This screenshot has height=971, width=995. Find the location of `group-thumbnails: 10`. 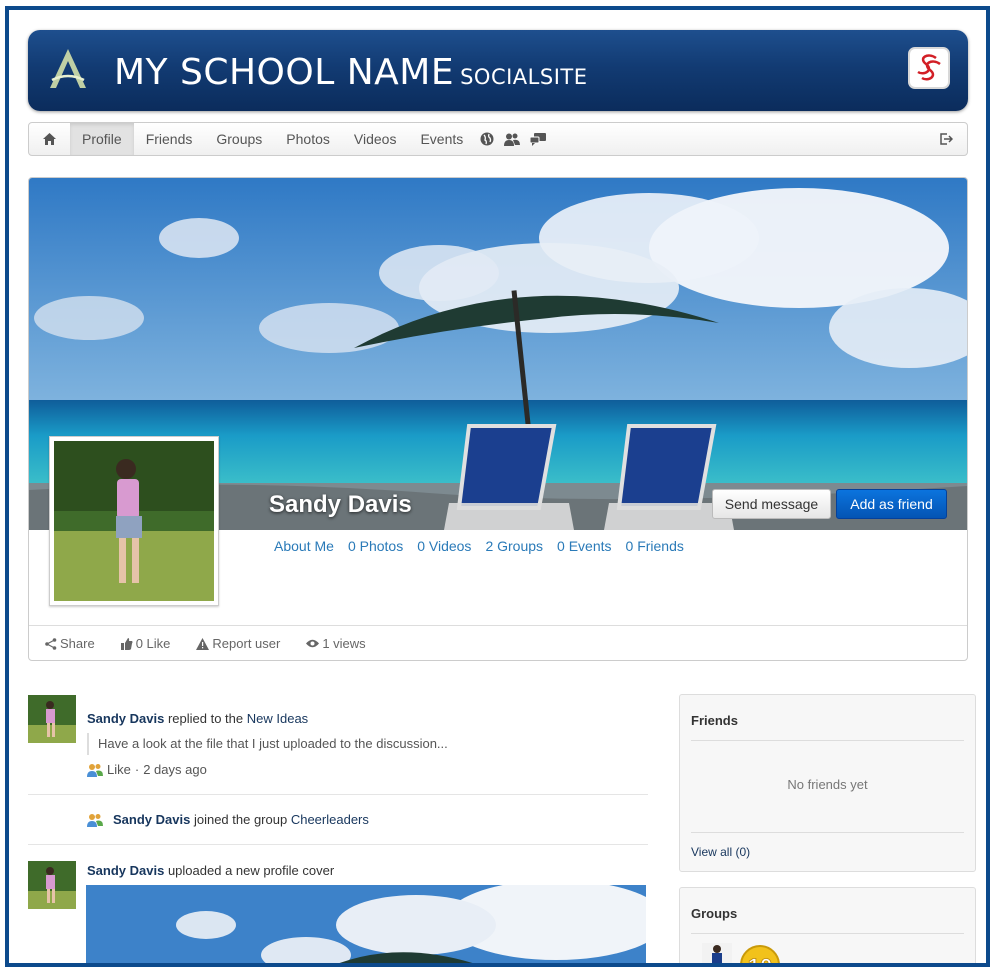

group-thumbnails: 10 is located at coordinates (742, 955).